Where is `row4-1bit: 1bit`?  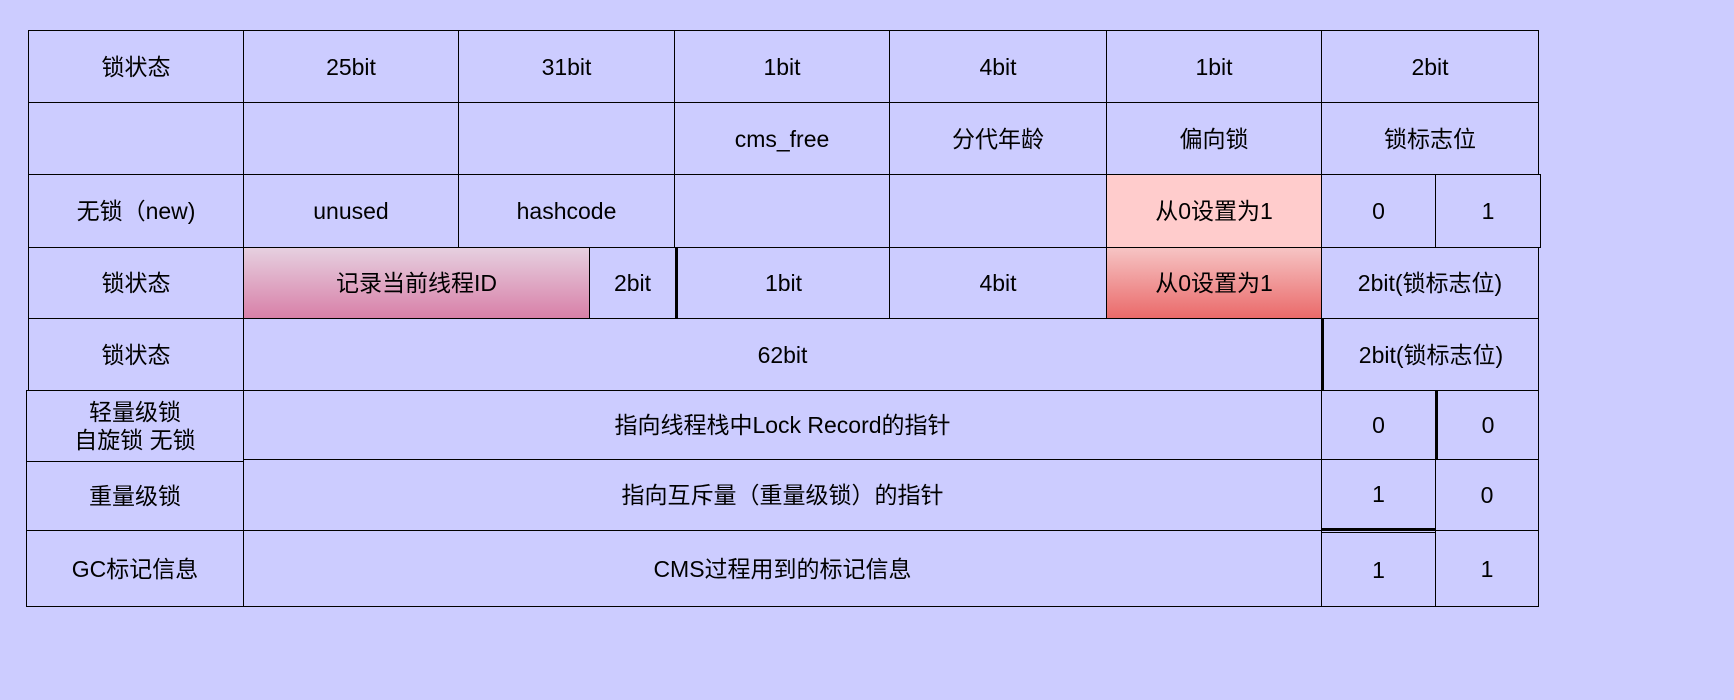
row4-1bit: 1bit is located at coordinates (782, 283).